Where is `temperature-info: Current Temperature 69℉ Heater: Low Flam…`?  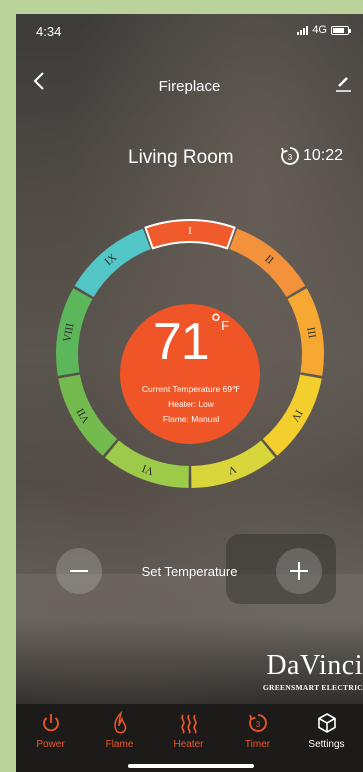 temperature-info: Current Temperature 69℉ Heater: Low Flam… is located at coordinates (191, 404).